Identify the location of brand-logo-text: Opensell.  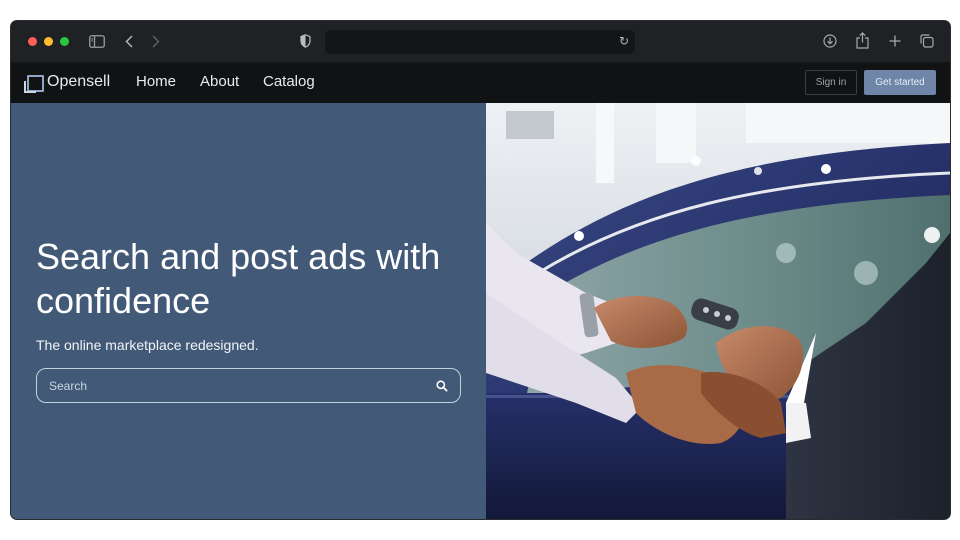
(78, 82).